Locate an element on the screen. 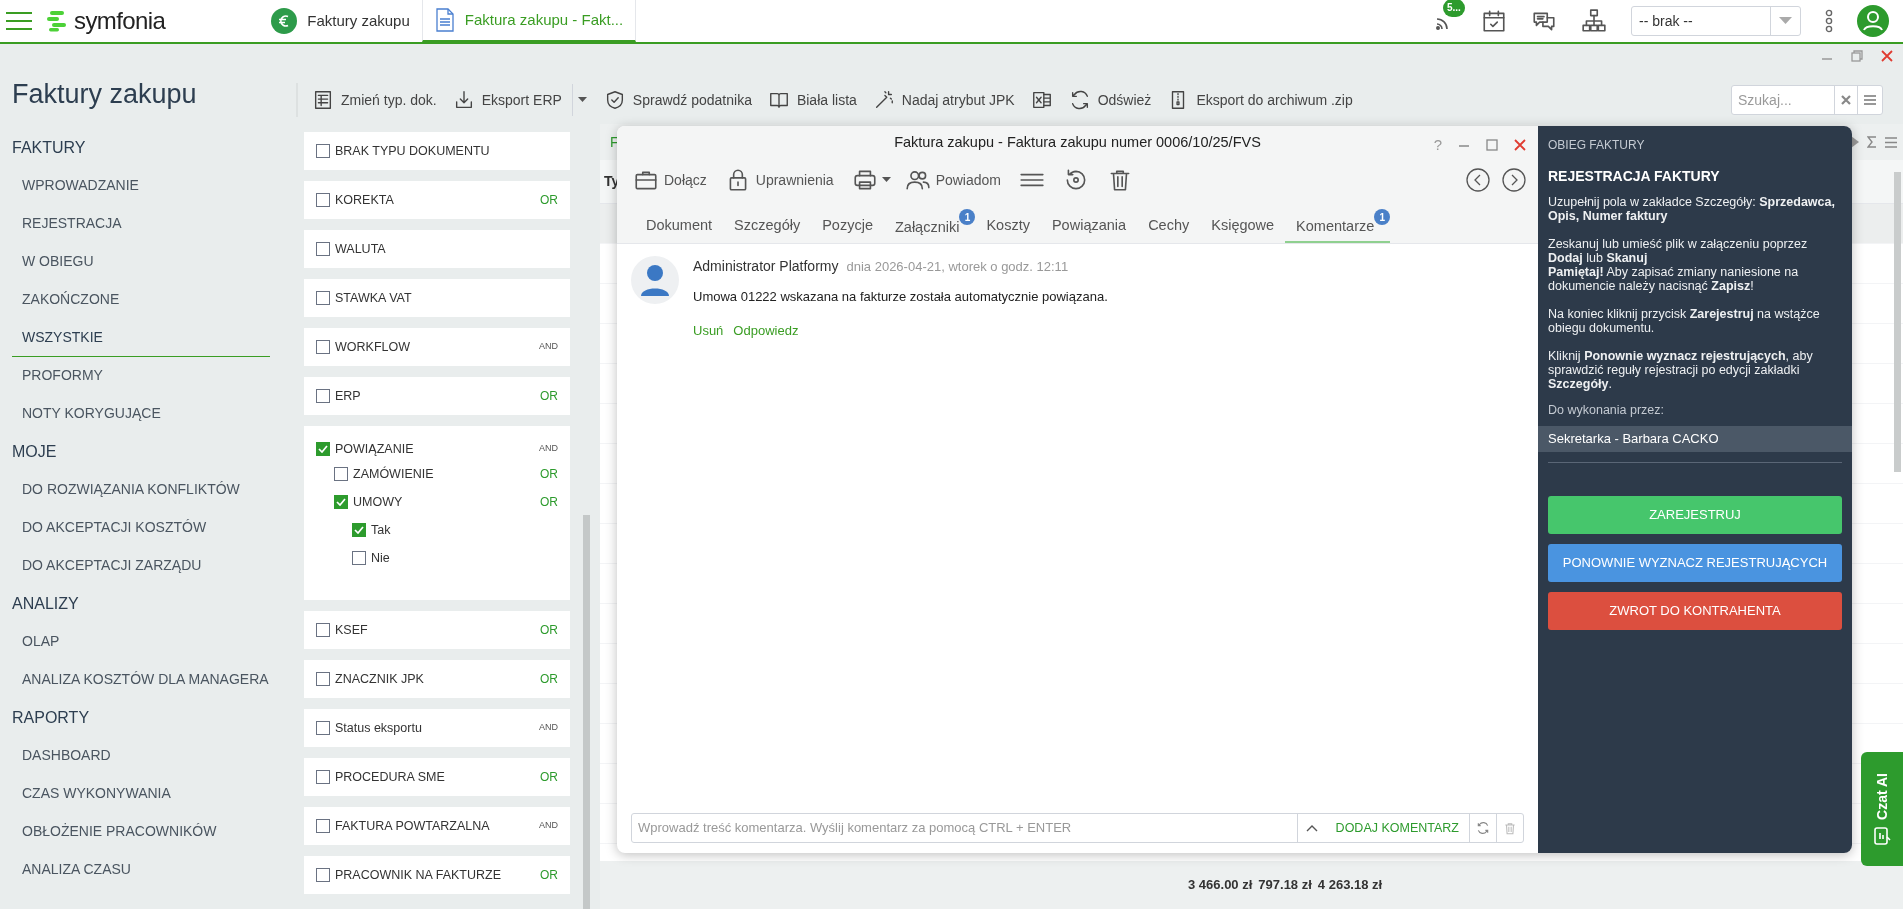 This screenshot has width=1903, height=909. sidebar-item: ANALIZA CZASU is located at coordinates (141, 869).